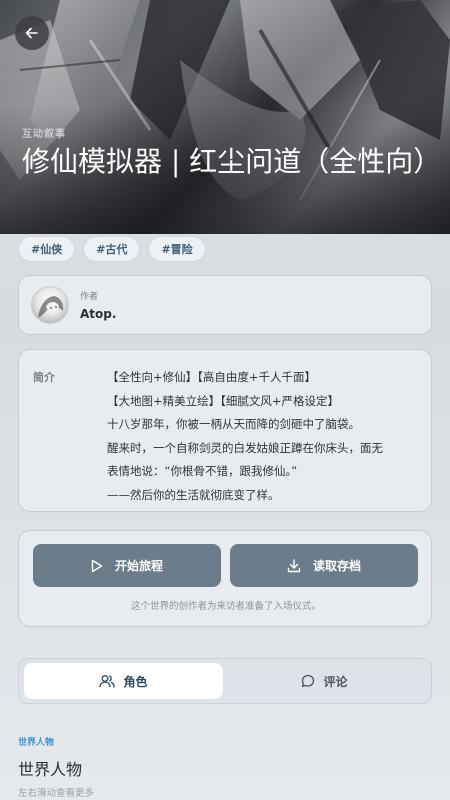 Image resolution: width=450 pixels, height=800 pixels. What do you see at coordinates (336, 566) in the screenshot?
I see `load-save-label: 读取存档` at bounding box center [336, 566].